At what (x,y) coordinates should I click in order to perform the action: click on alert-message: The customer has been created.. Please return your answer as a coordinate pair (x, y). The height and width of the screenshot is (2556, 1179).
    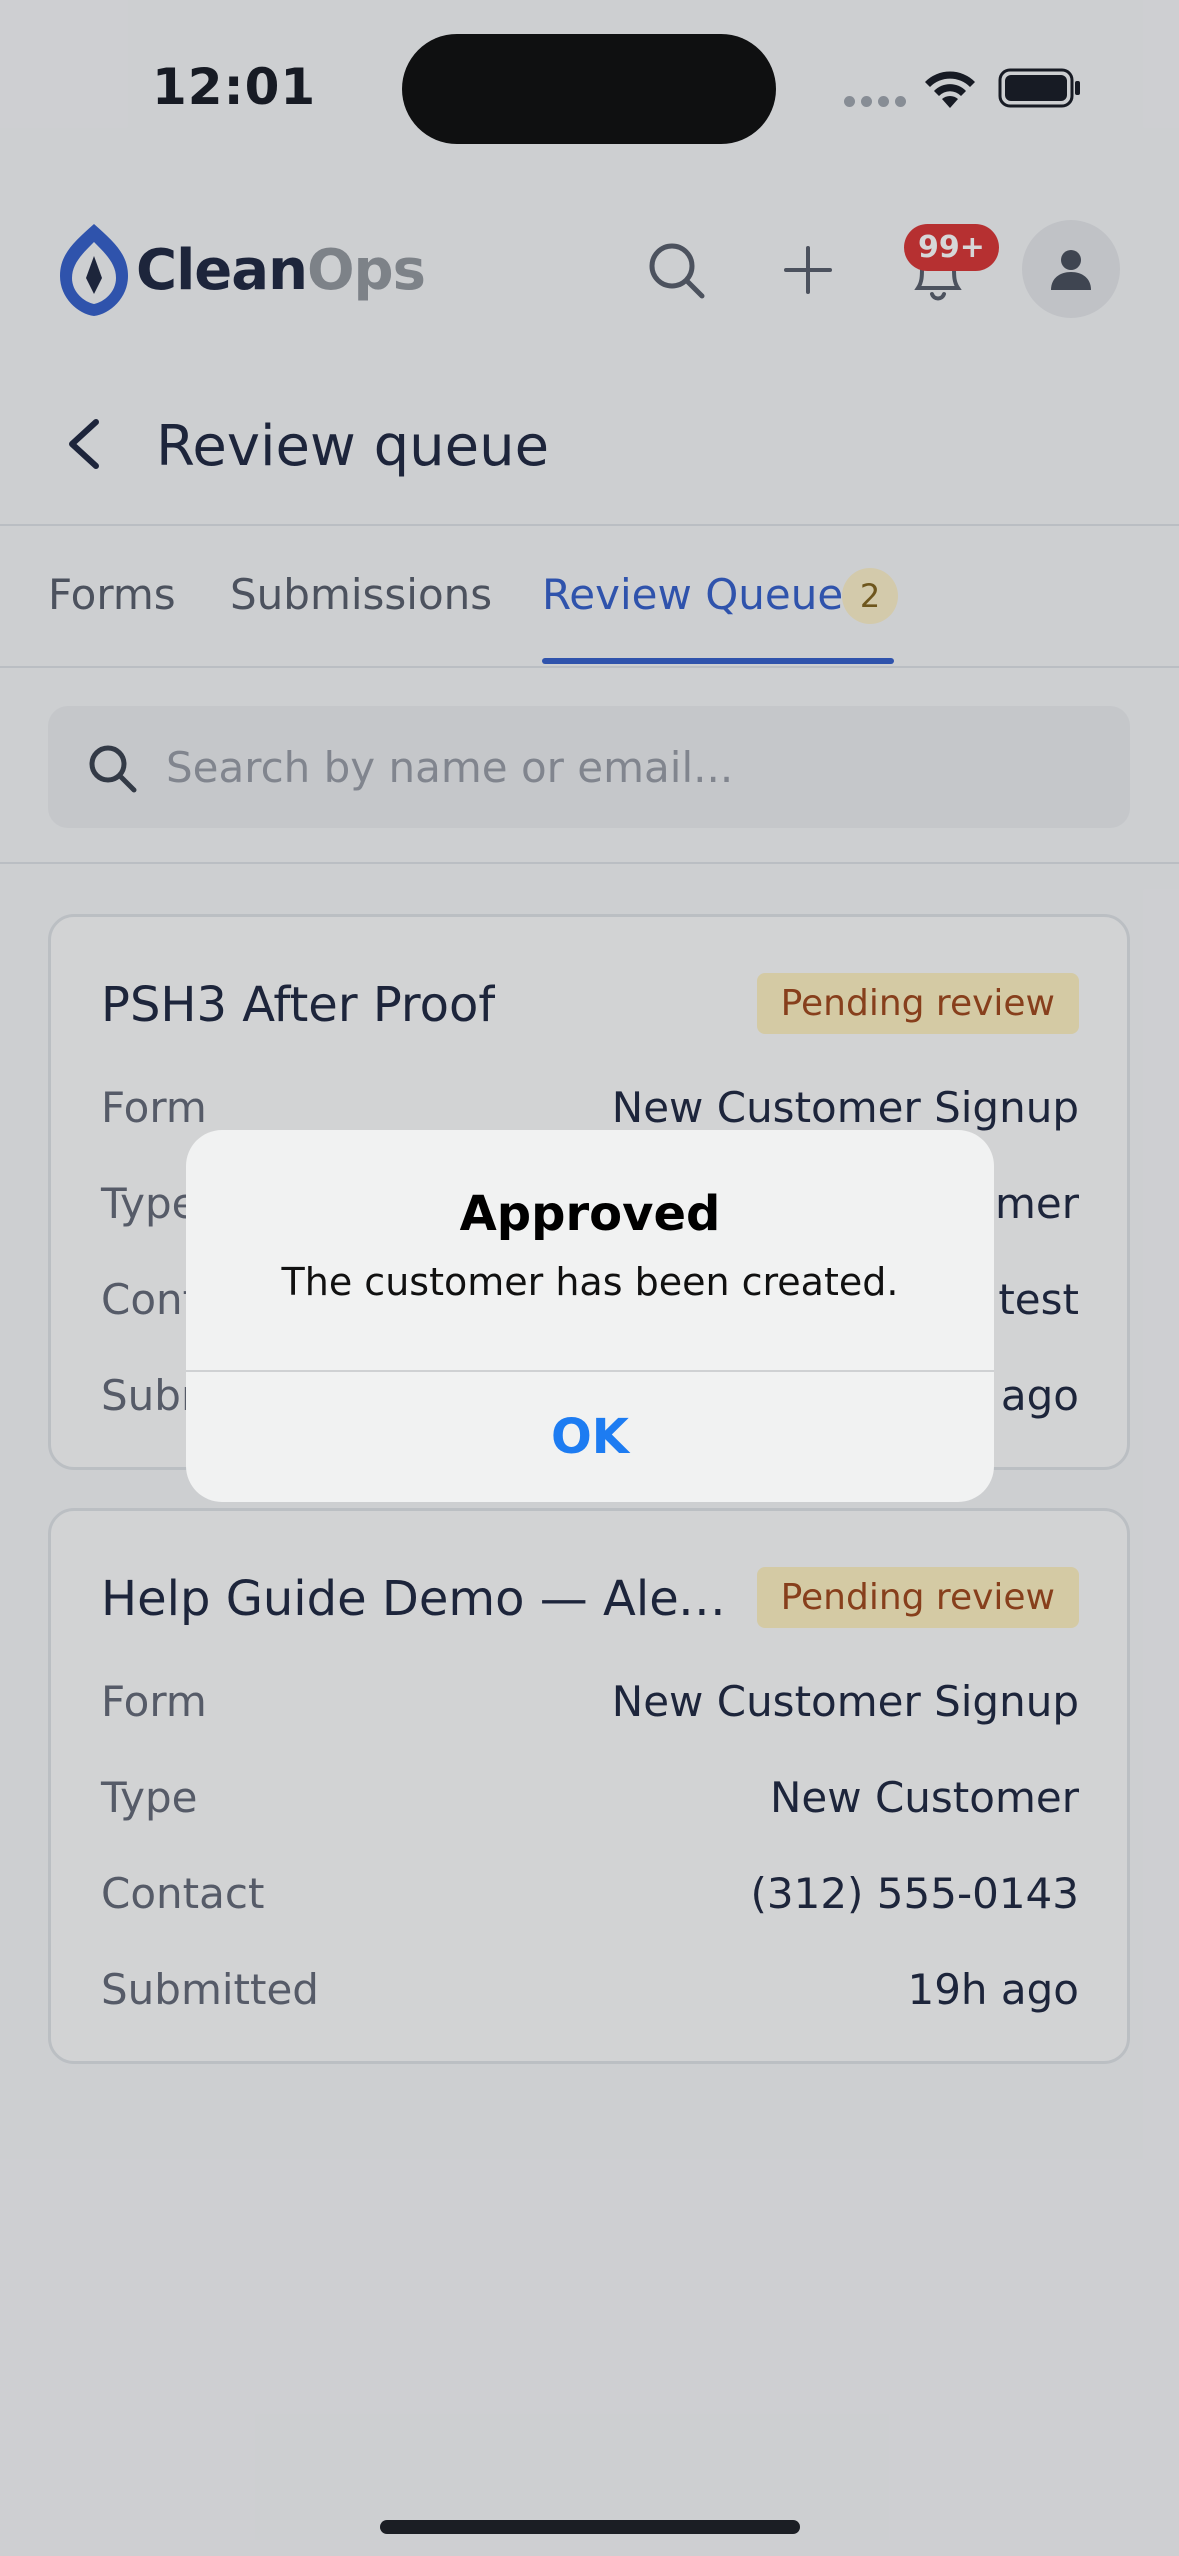
    Looking at the image, I should click on (590, 1282).